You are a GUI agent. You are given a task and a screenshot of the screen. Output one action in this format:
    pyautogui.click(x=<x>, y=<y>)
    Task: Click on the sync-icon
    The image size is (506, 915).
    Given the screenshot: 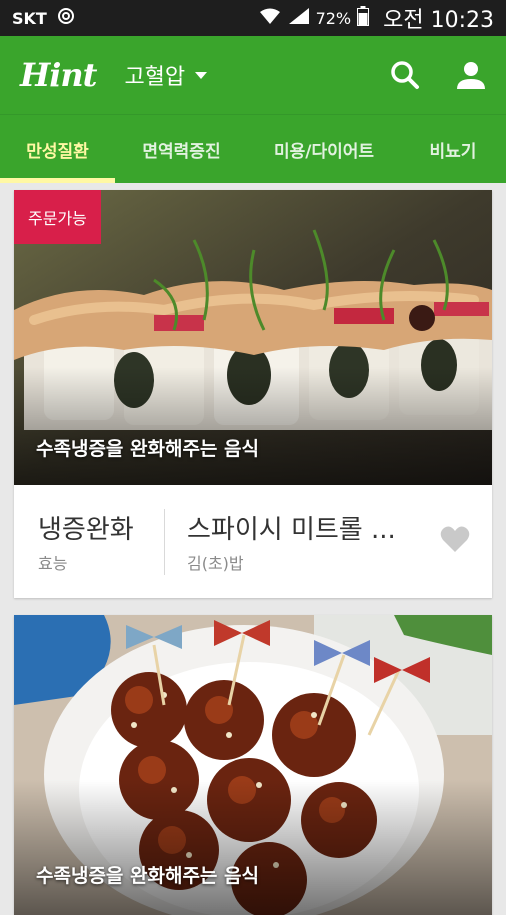 What is the action you would take?
    pyautogui.click(x=66, y=18)
    